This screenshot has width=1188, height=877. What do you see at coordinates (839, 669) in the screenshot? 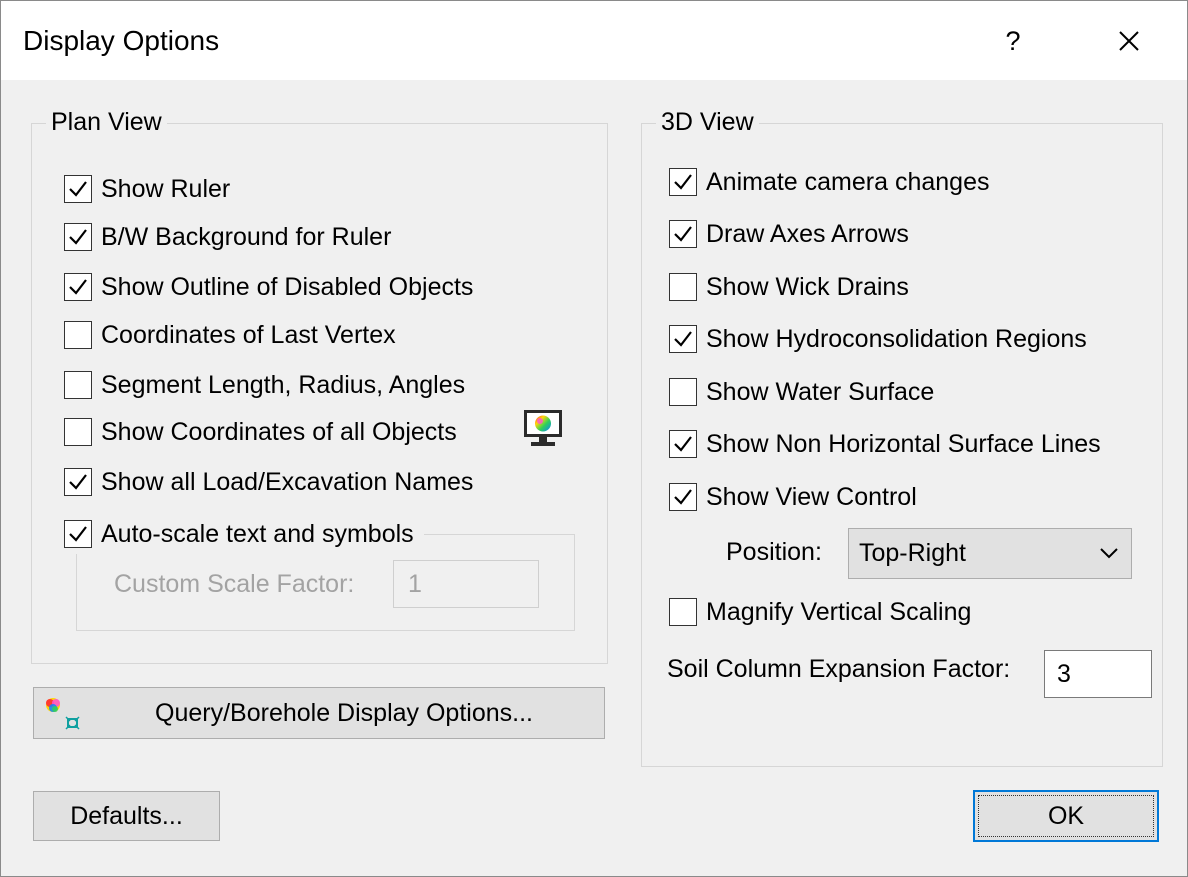
I see `soil-expansion-label: Soil Column Expansion Factor:` at bounding box center [839, 669].